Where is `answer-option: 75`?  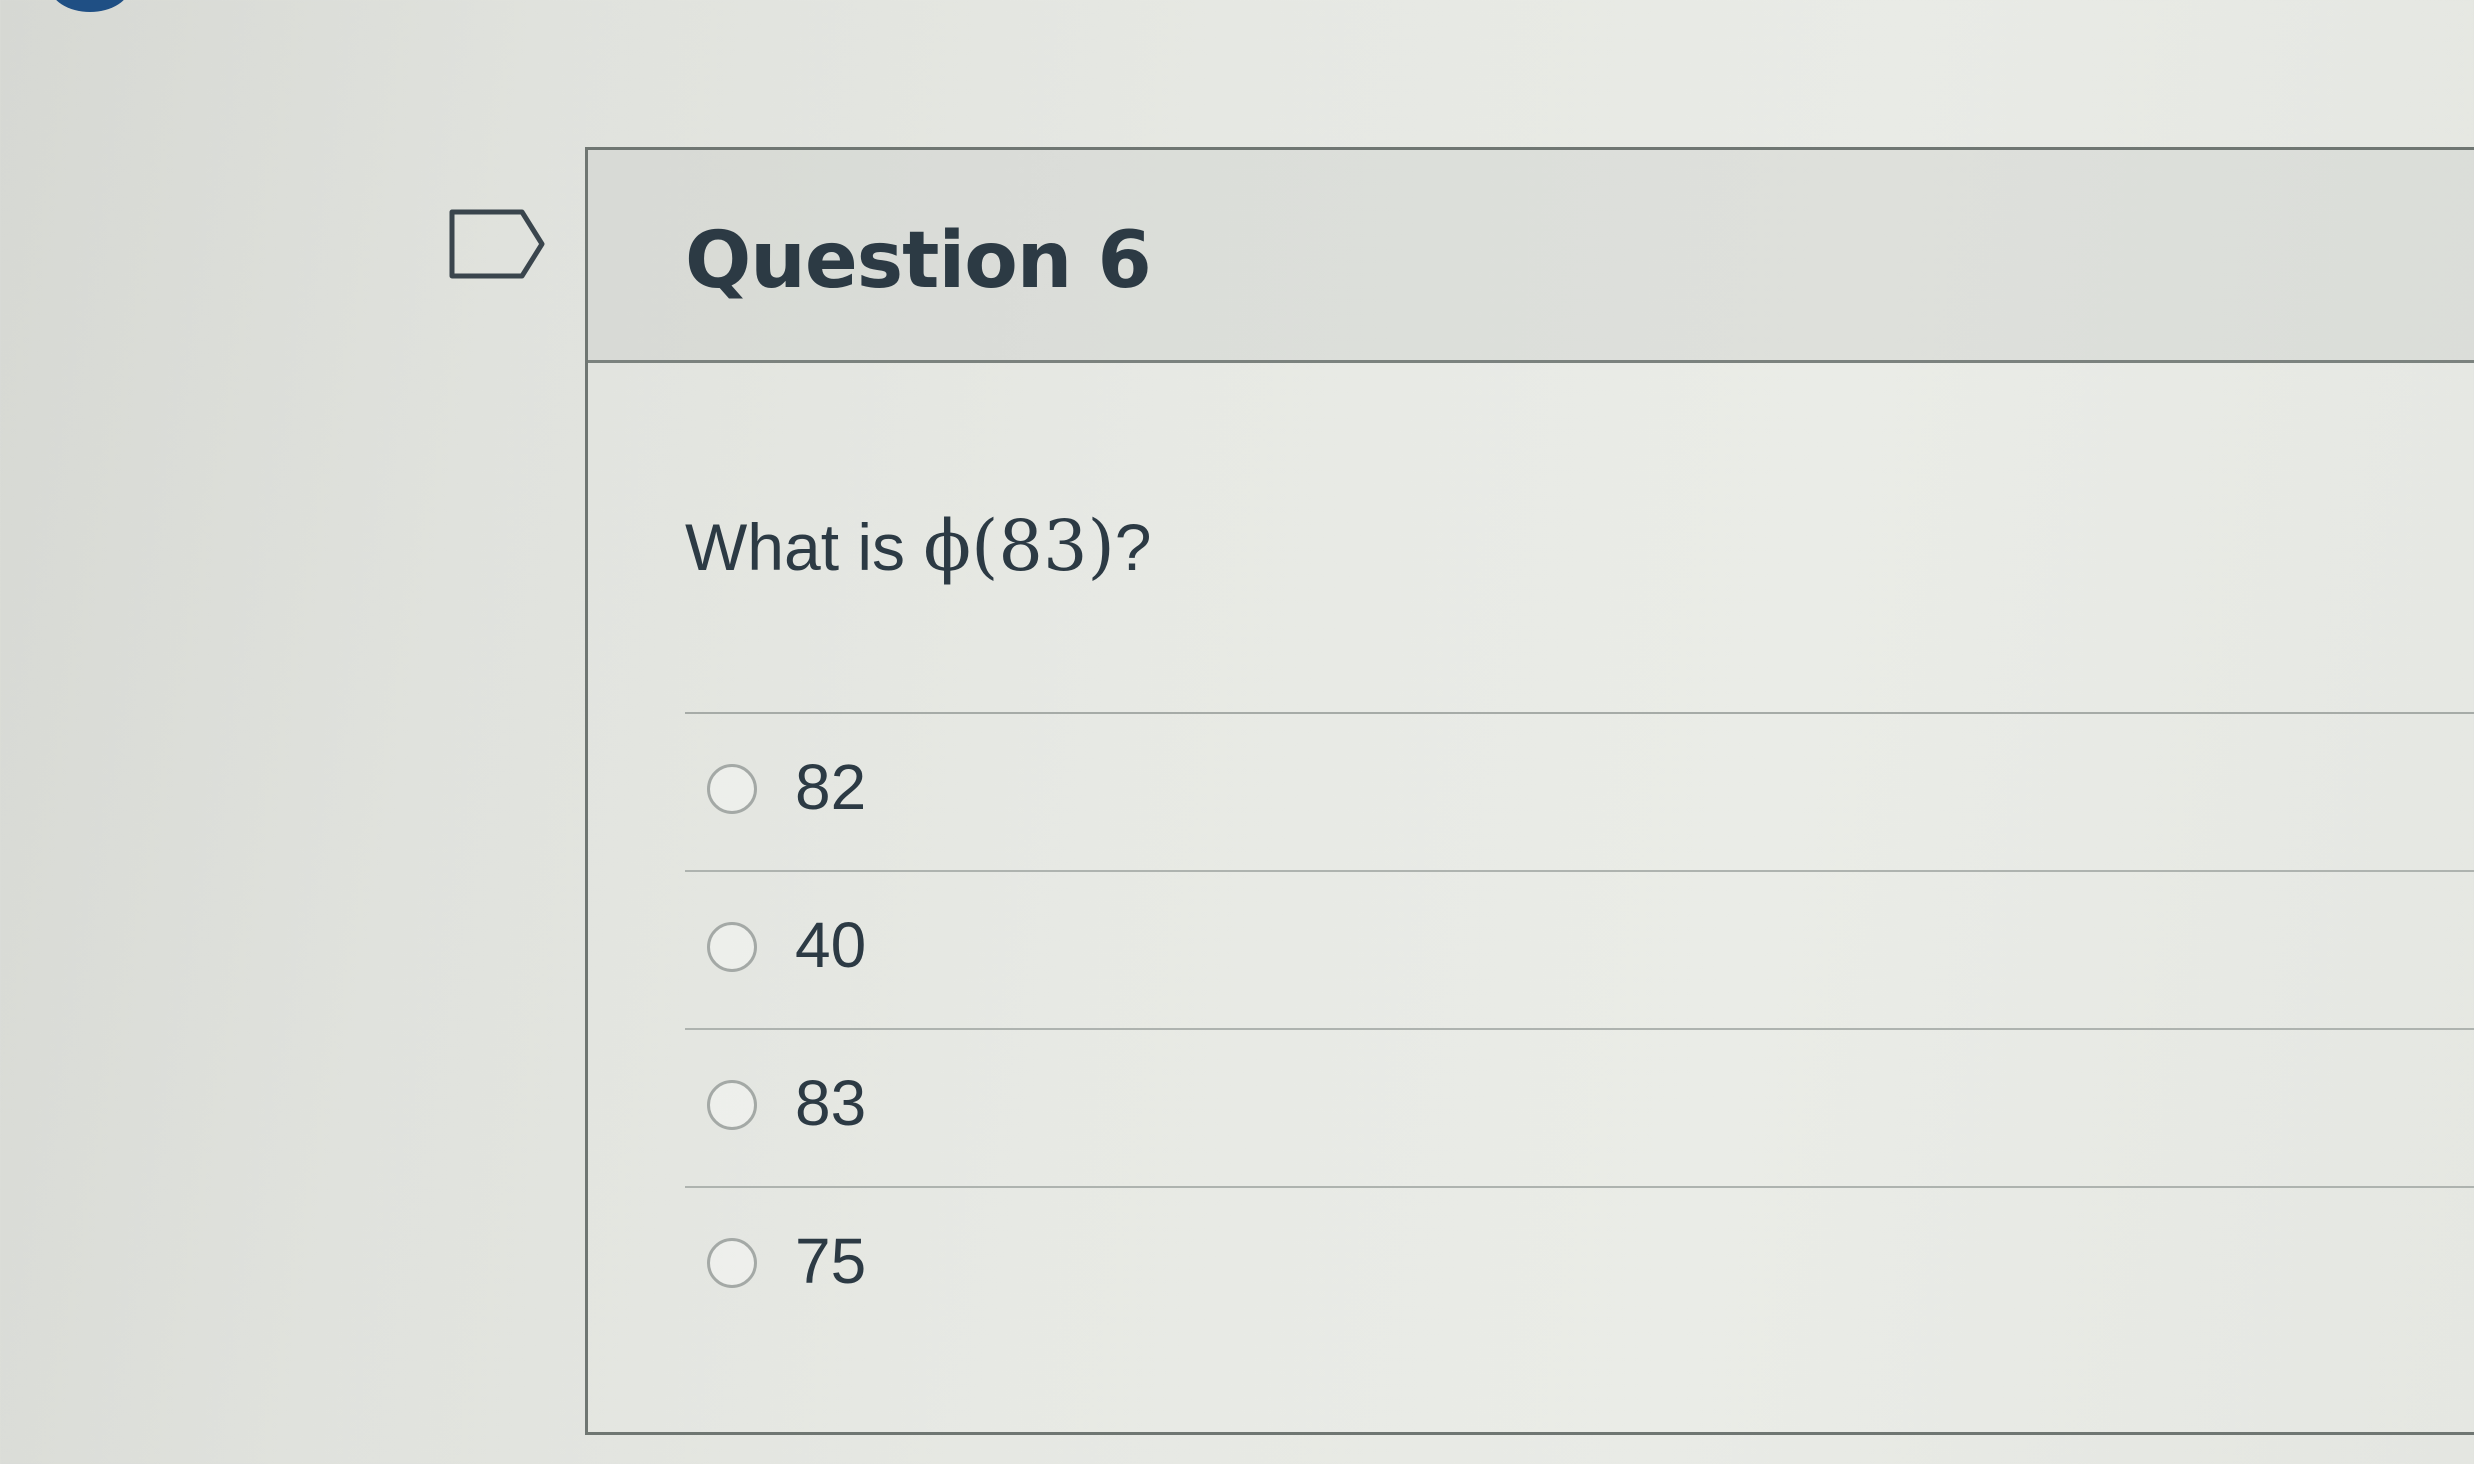 answer-option: 75 is located at coordinates (1579, 1266).